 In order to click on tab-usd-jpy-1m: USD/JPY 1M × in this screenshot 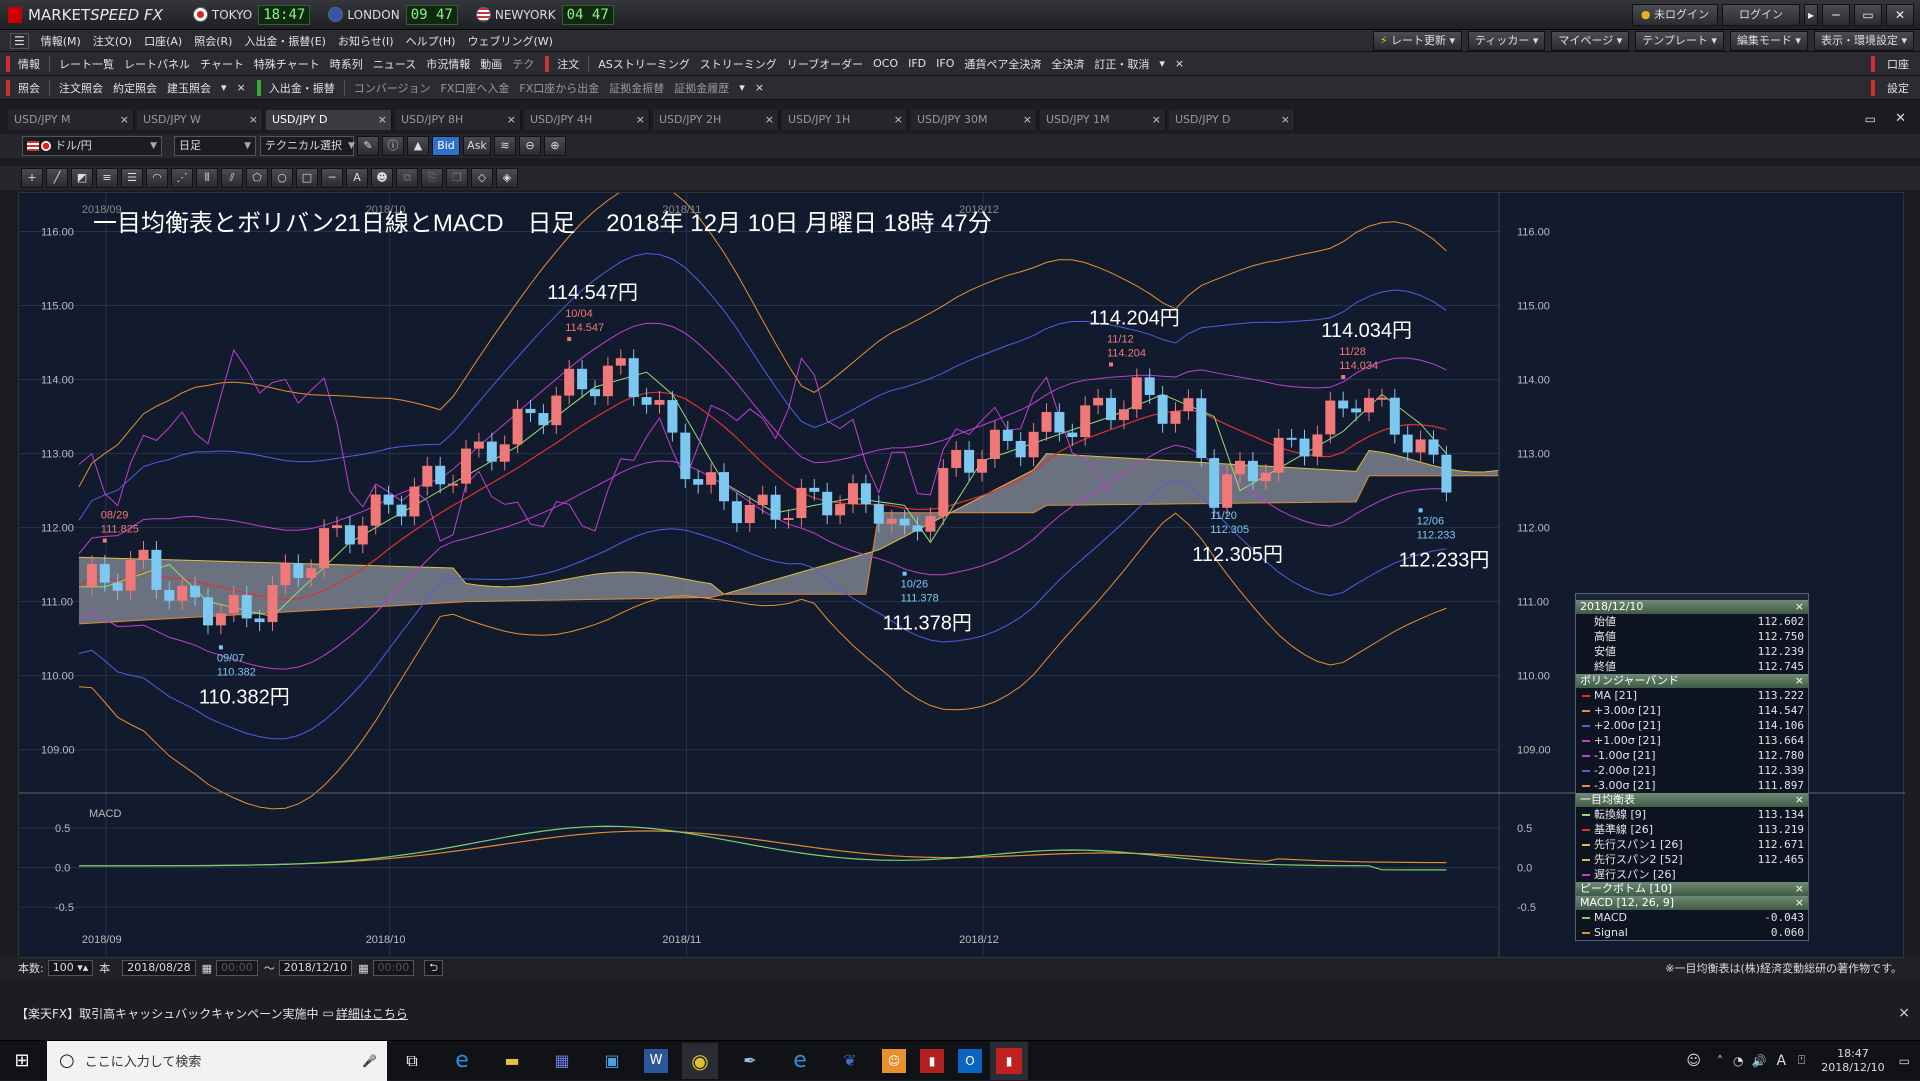, I will do `click(1103, 120)`.